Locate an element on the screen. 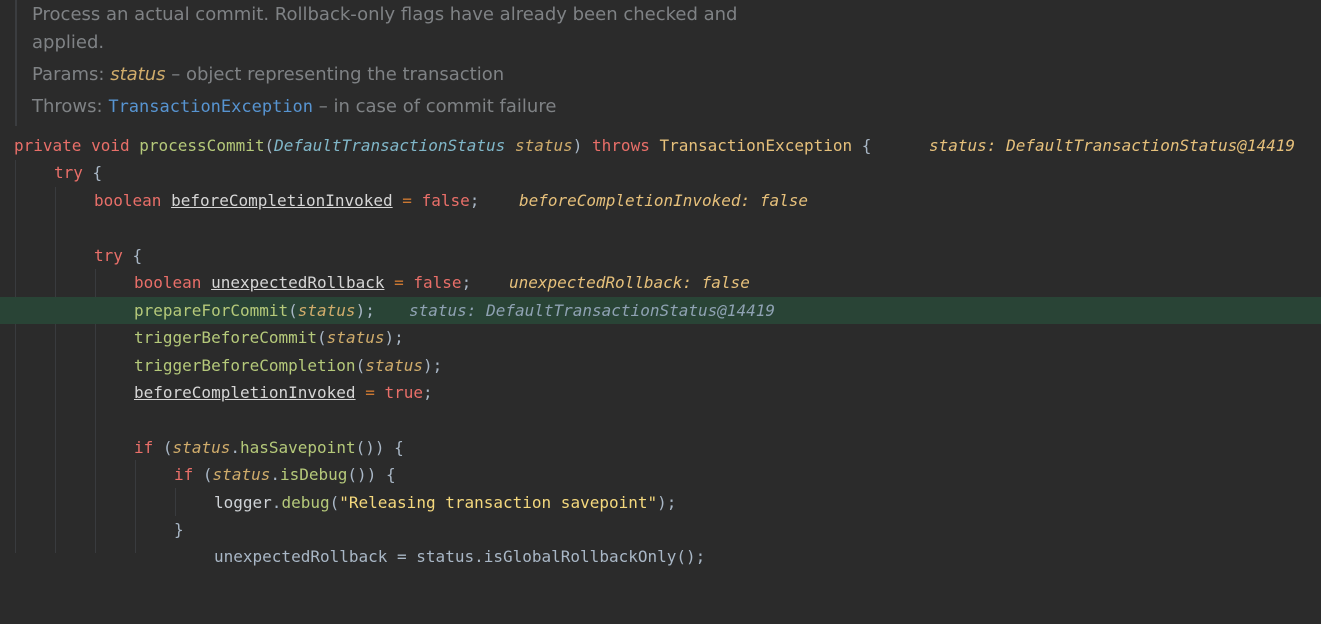 The image size is (1321, 624). string-literal: "Releasing transaction savepoint" is located at coordinates (498, 502).